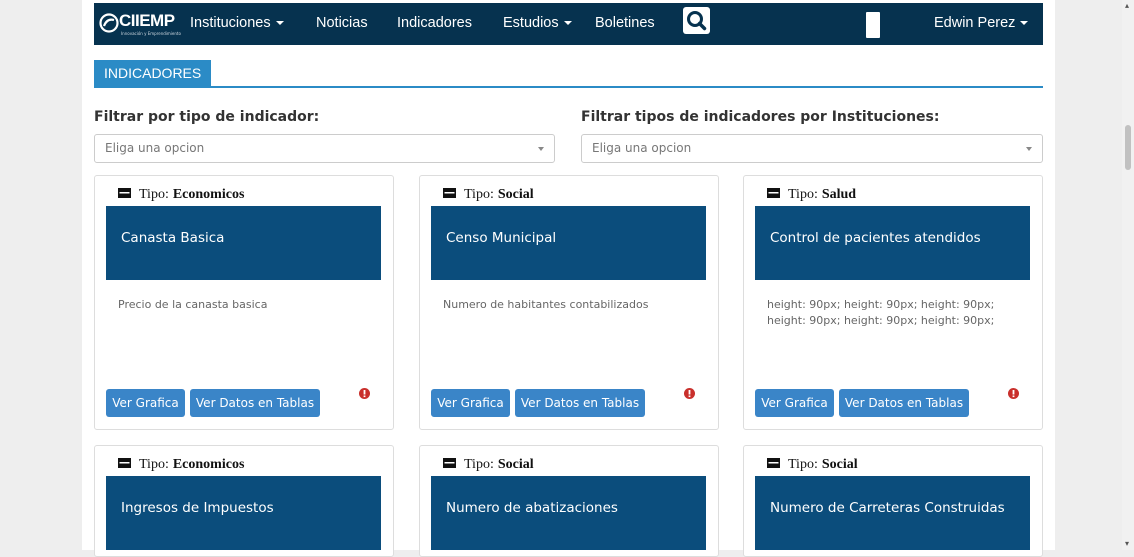 The image size is (1134, 557). What do you see at coordinates (207, 117) in the screenshot?
I see `filter-type-label: Filtrar por tipo de indicador:` at bounding box center [207, 117].